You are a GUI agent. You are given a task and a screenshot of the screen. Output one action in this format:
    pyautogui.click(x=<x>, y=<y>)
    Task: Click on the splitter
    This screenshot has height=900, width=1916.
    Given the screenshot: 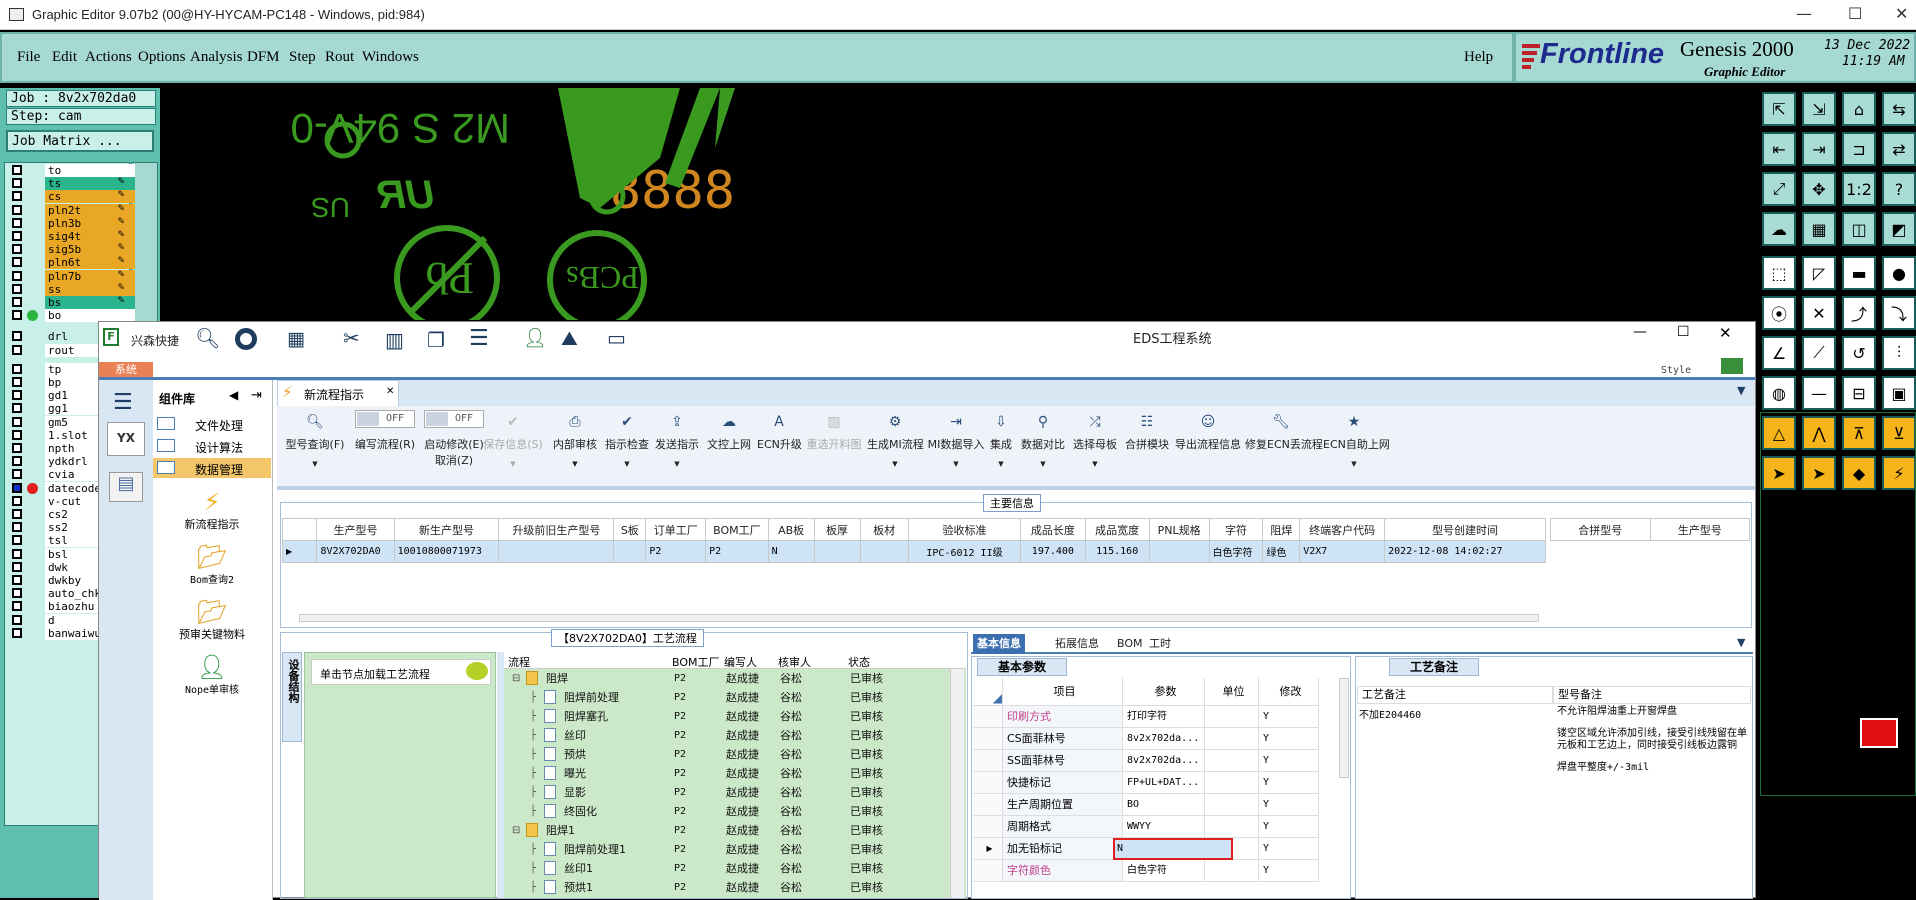 What is the action you would take?
    pyautogui.click(x=500, y=775)
    